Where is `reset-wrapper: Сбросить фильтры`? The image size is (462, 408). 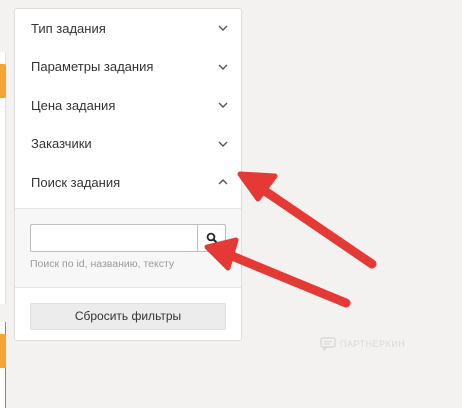 reset-wrapper: Сбросить фильтры is located at coordinates (128, 309).